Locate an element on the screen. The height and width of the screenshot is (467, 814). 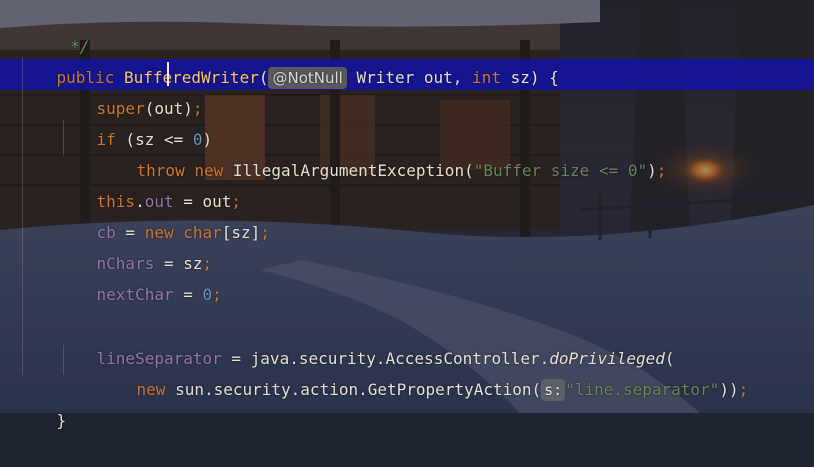
code-line-9: nextChar = 0; is located at coordinates (140, 276).